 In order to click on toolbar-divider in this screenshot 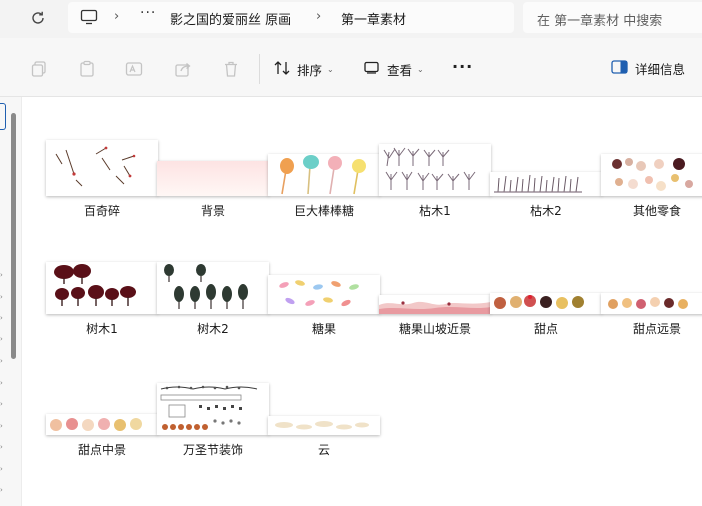, I will do `click(259, 69)`.